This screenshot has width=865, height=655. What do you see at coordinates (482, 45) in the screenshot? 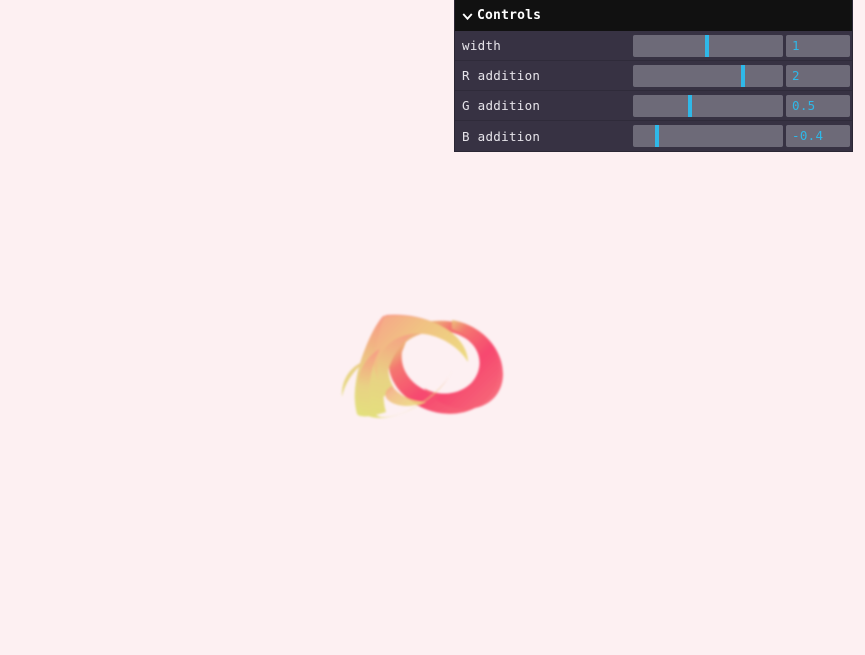
I see `control-label-width: width` at bounding box center [482, 45].